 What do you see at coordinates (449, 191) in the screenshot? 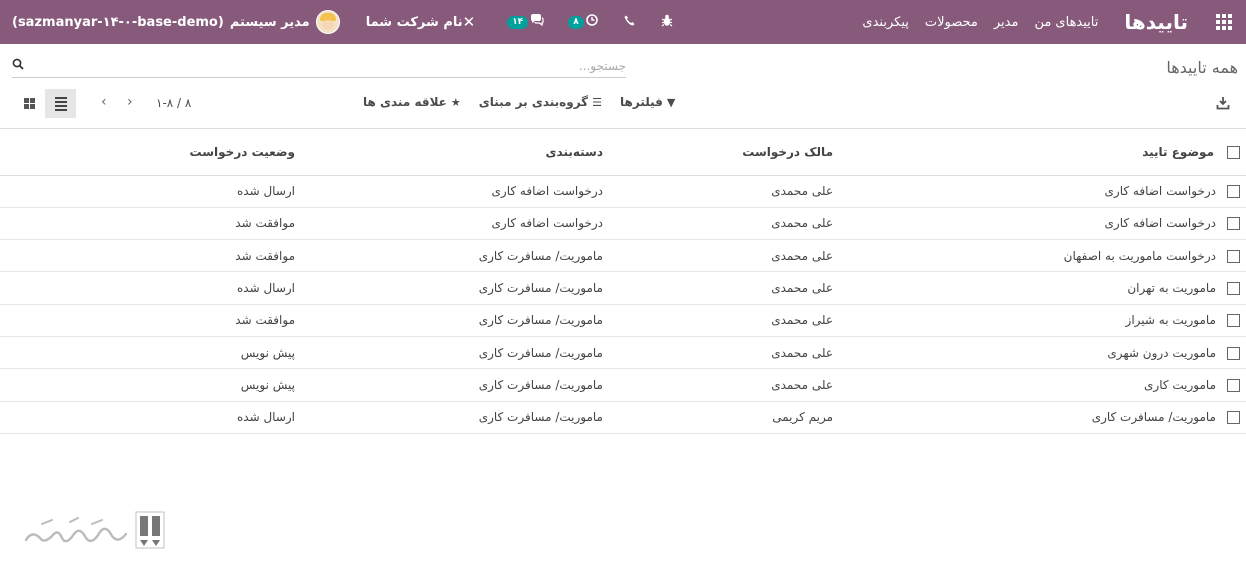
I see `cell-category: درخواست اضافه کاری` at bounding box center [449, 191].